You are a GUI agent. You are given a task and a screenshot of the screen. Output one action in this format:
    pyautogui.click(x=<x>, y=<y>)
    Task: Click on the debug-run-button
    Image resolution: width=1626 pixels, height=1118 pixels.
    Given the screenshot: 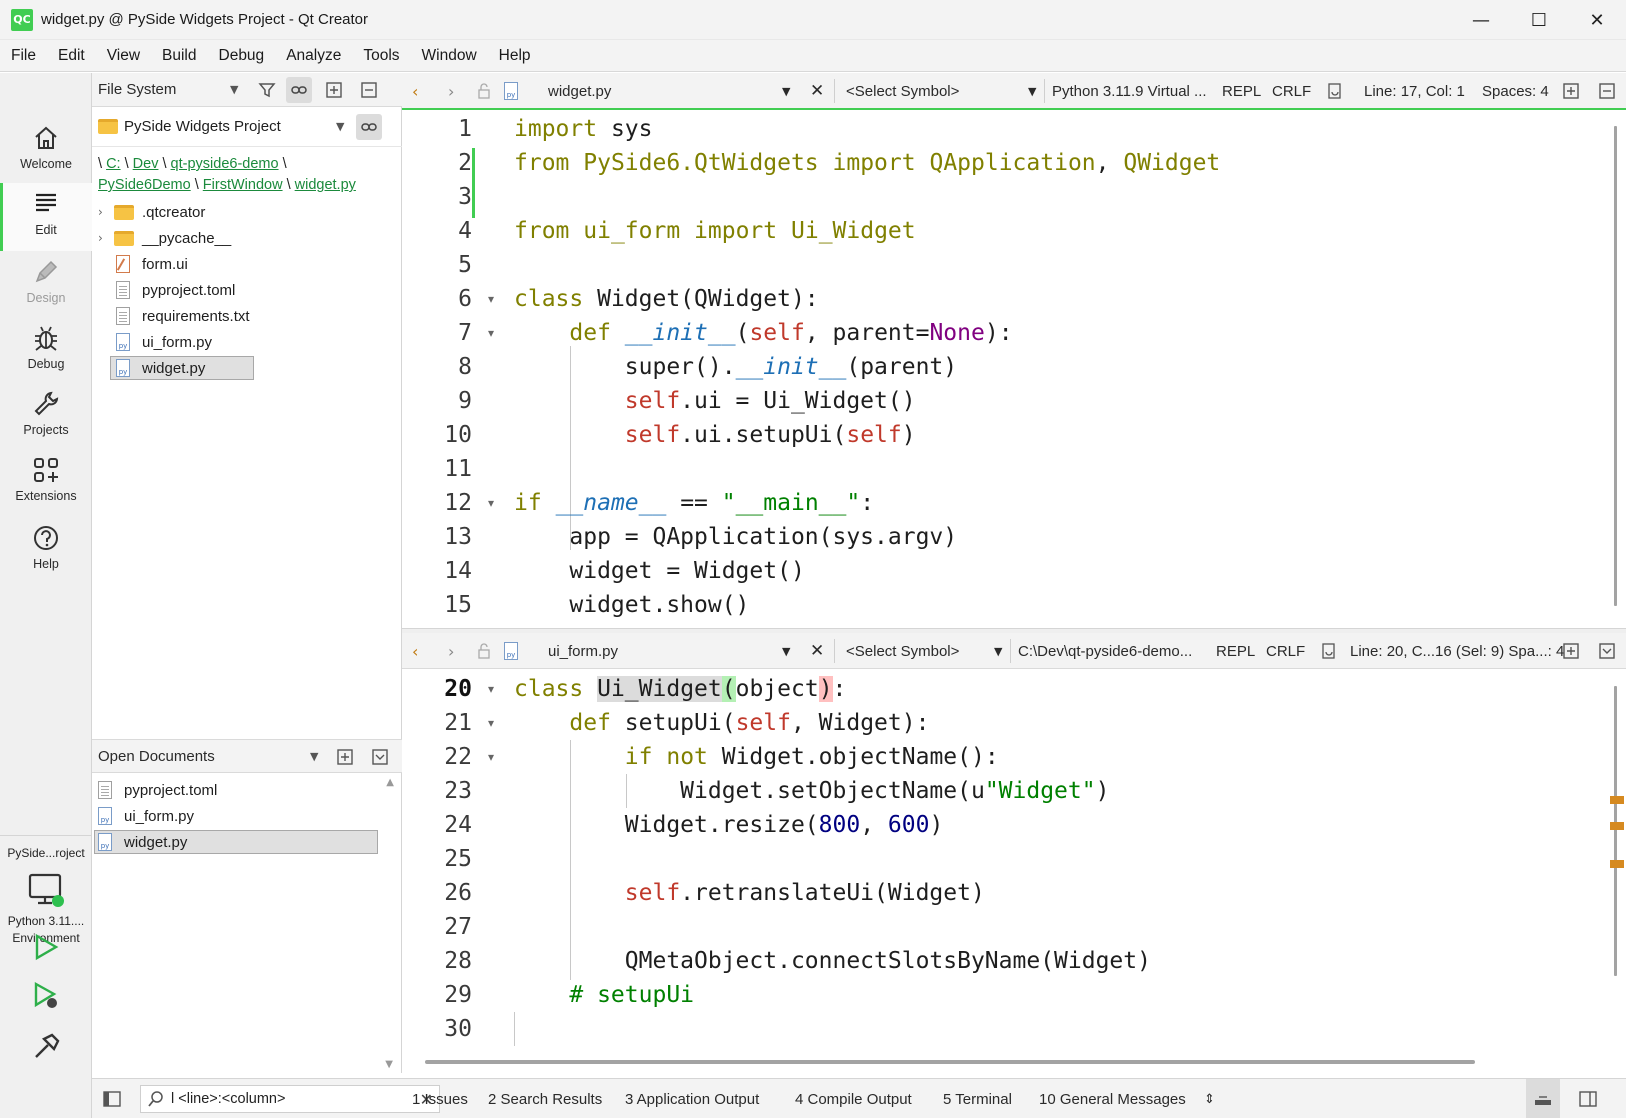 What is the action you would take?
    pyautogui.click(x=47, y=998)
    